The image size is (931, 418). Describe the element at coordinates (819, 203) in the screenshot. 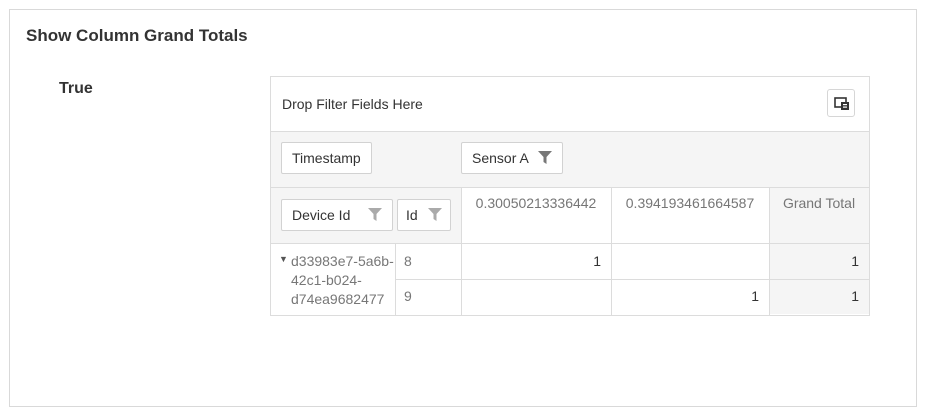

I see `grand-total-header: Grand Total` at that location.